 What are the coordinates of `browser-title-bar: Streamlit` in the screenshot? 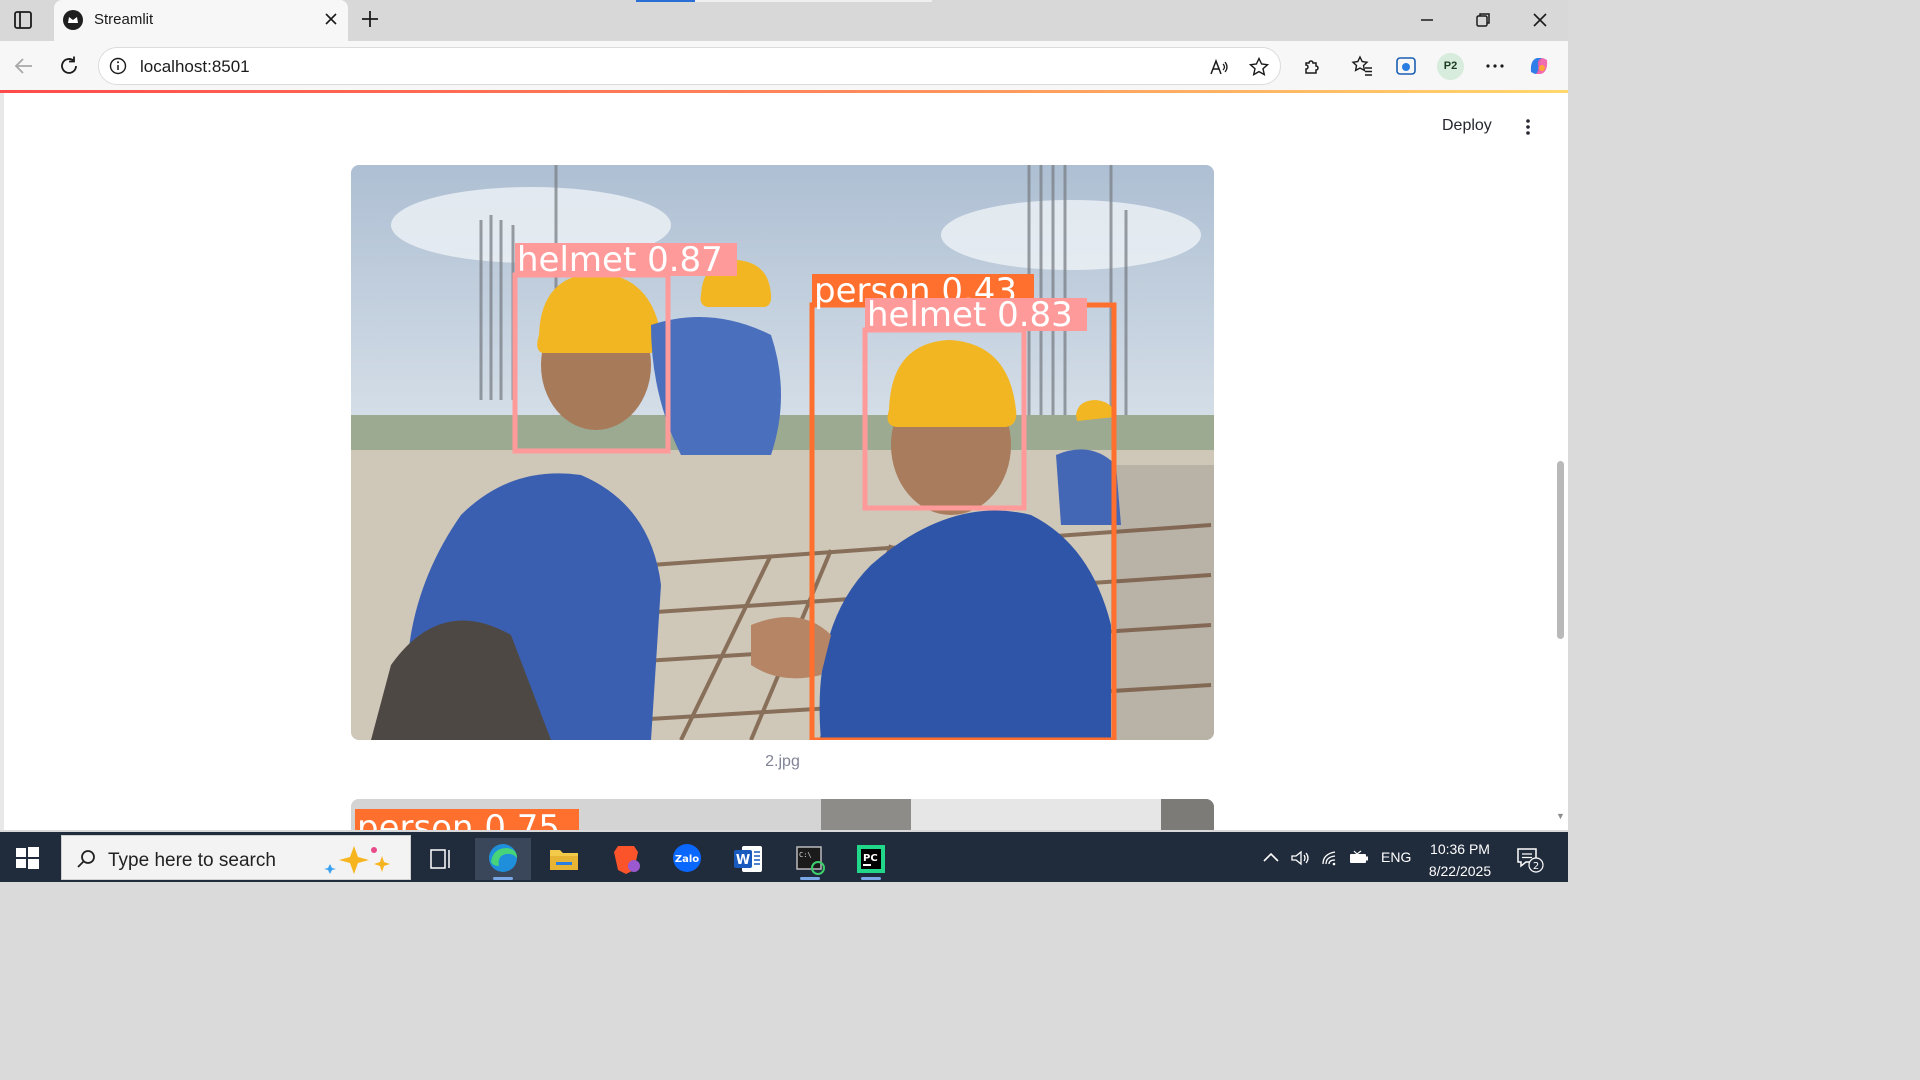 It's located at (784, 20).